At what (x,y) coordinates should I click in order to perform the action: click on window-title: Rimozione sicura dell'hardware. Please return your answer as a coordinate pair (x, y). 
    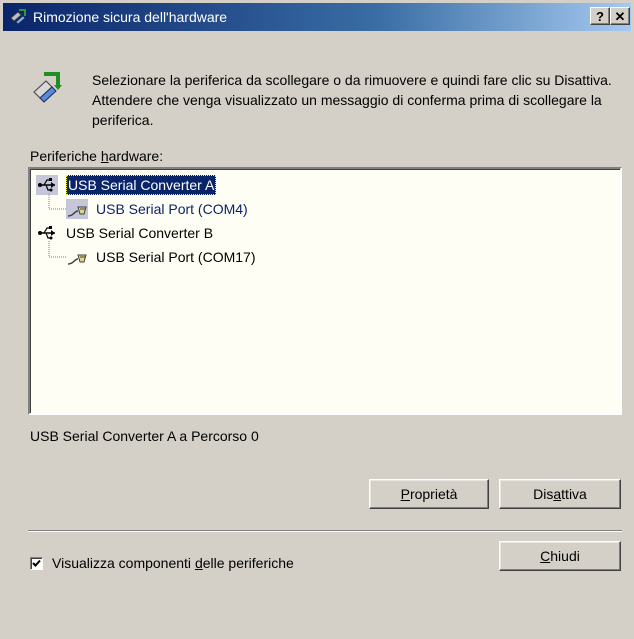
    Looking at the image, I should click on (130, 17).